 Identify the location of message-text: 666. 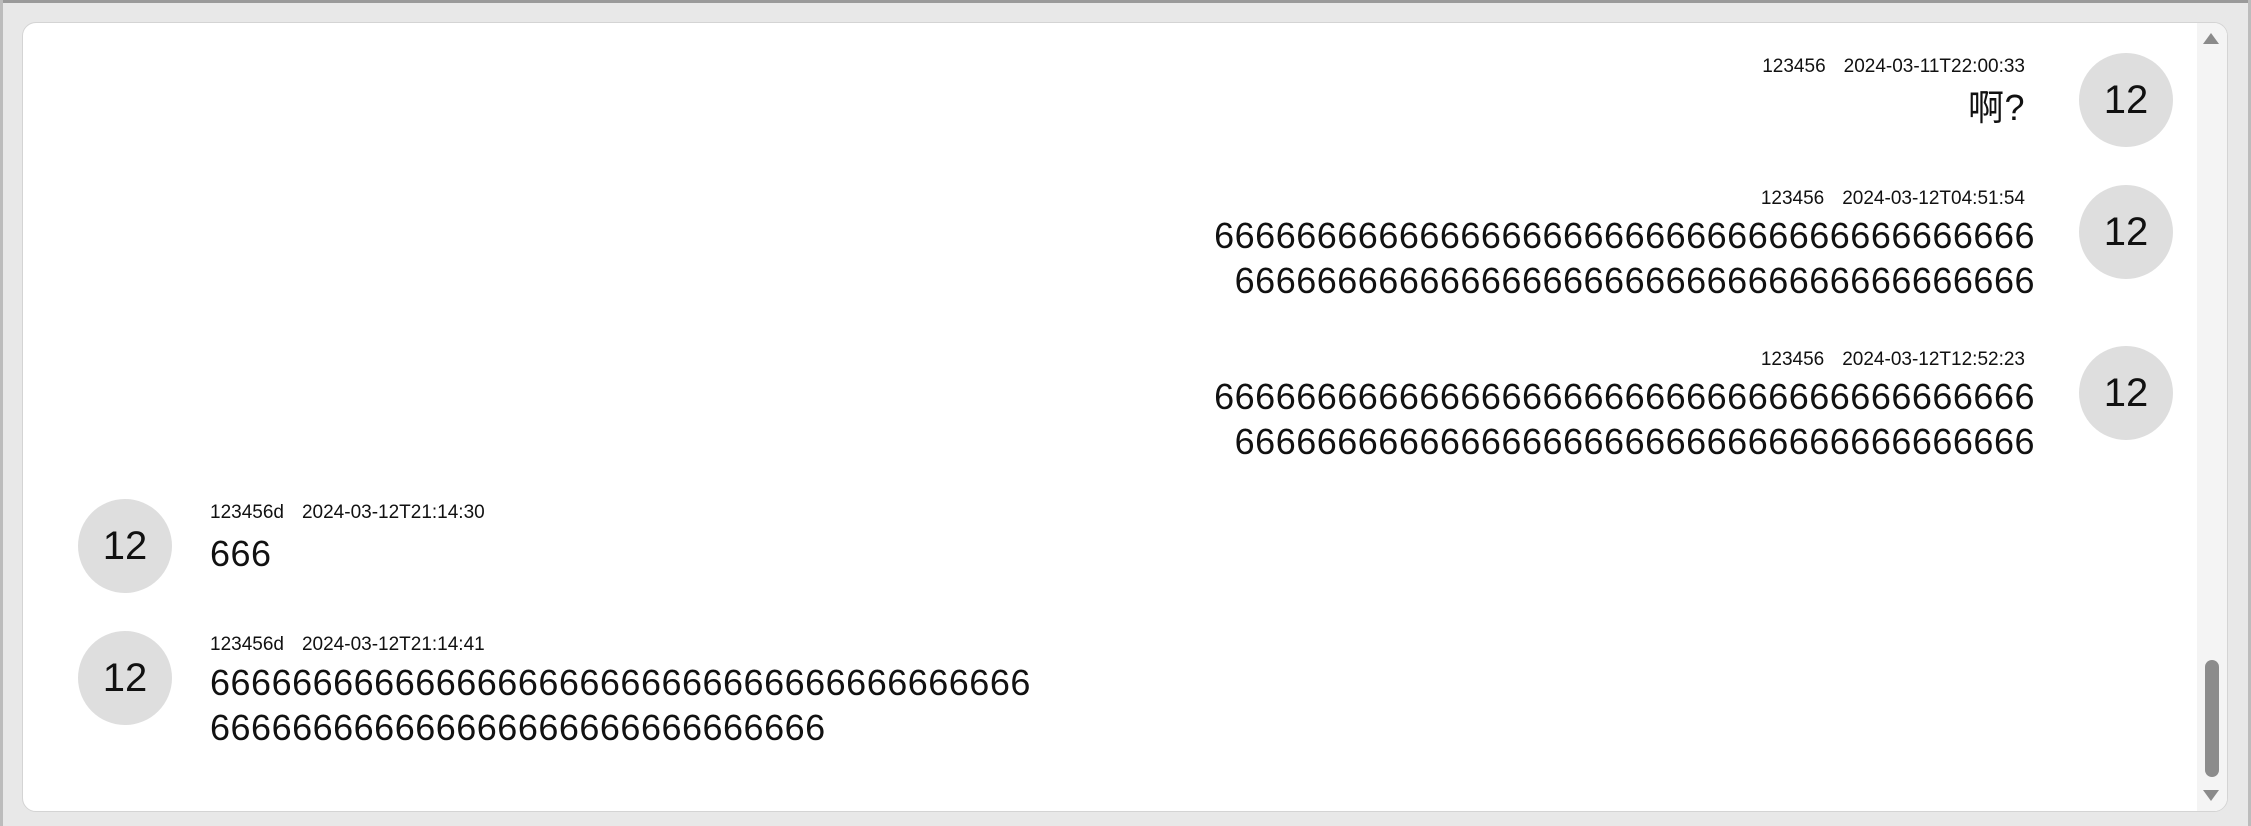
(241, 553).